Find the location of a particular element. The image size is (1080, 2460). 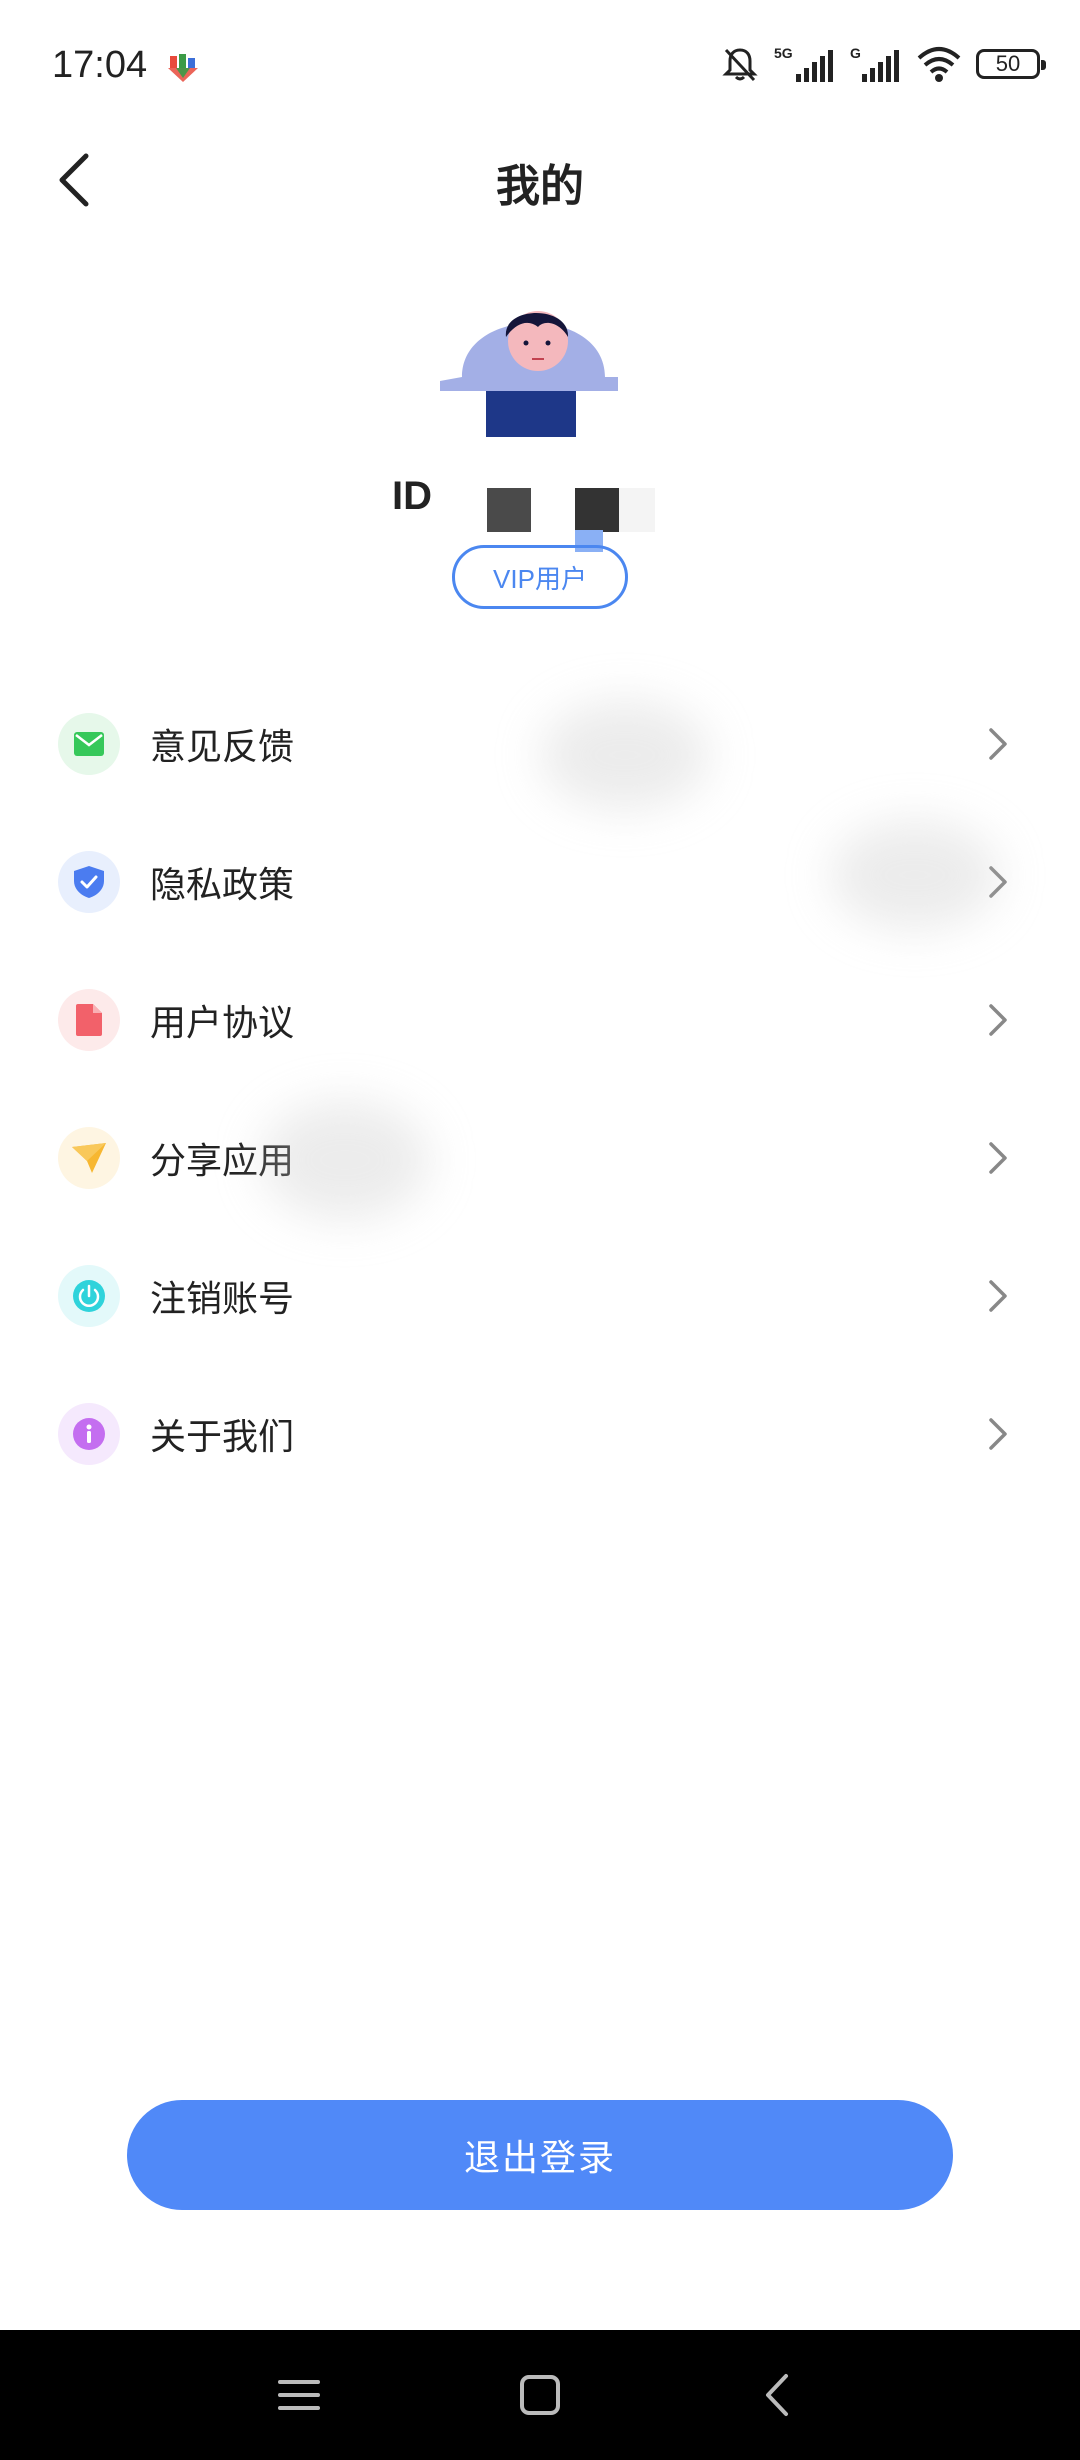

header: 我的 is located at coordinates (540, 180).